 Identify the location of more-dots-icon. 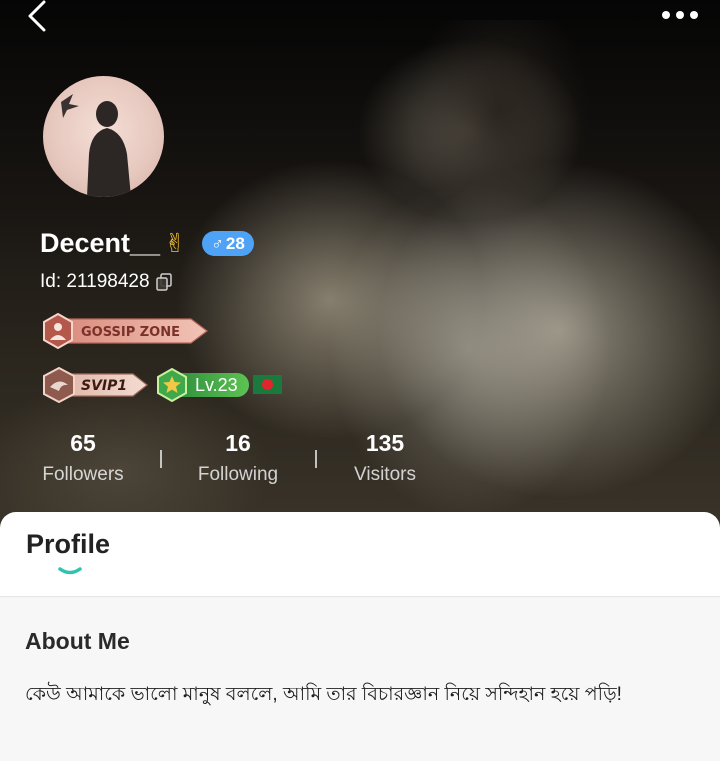
(680, 15).